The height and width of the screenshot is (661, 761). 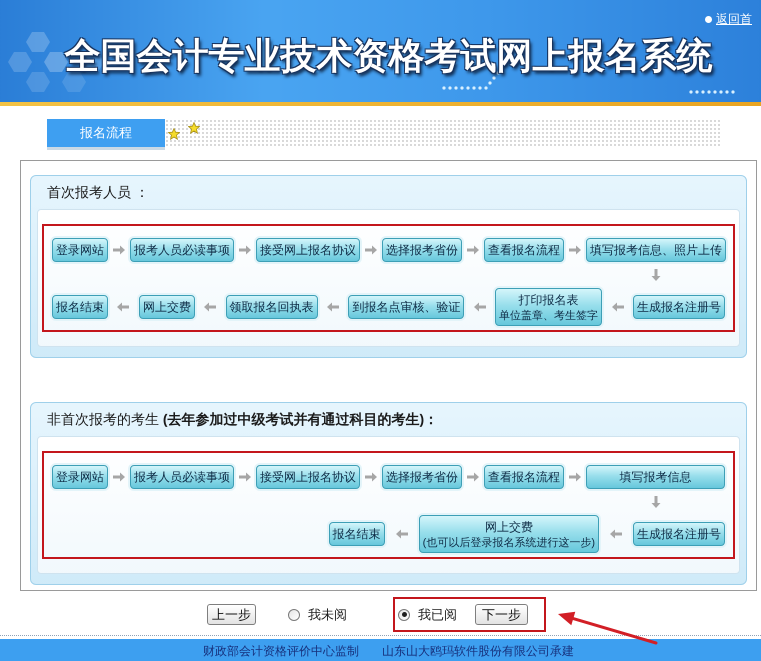 What do you see at coordinates (166, 307) in the screenshot?
I see `flow-step: 网上交费` at bounding box center [166, 307].